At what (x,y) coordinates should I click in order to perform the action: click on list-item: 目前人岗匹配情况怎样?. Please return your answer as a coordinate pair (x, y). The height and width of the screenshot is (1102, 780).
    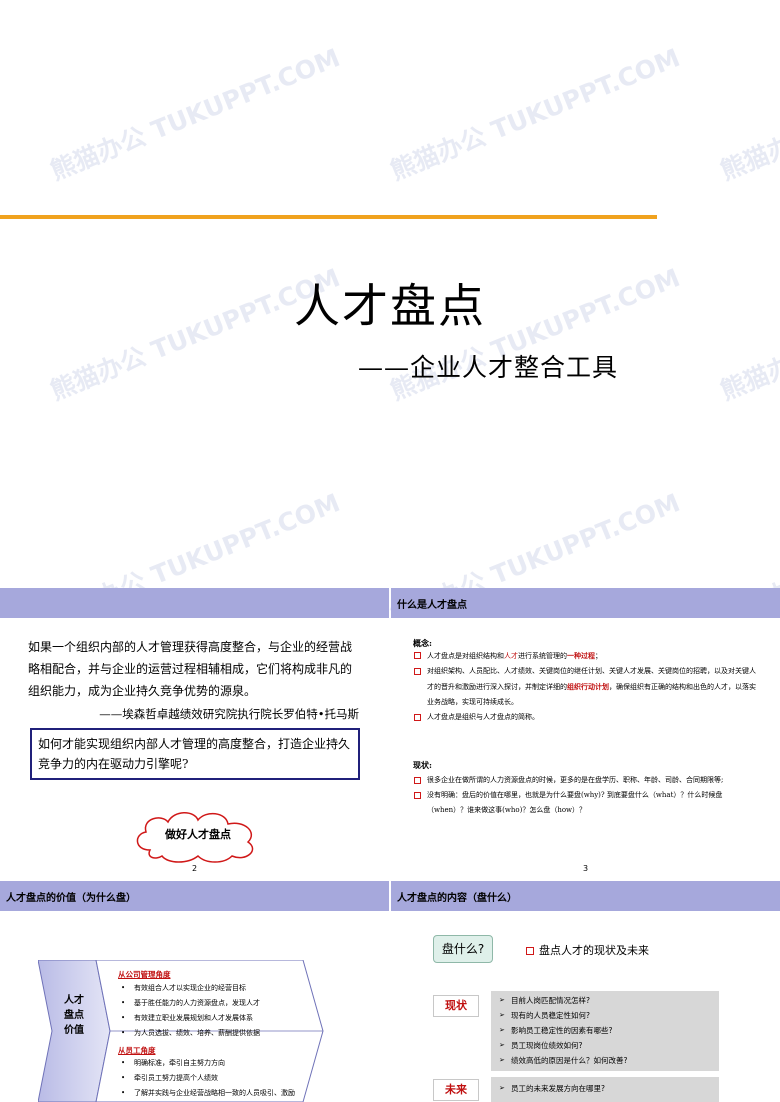
    Looking at the image, I should click on (609, 1000).